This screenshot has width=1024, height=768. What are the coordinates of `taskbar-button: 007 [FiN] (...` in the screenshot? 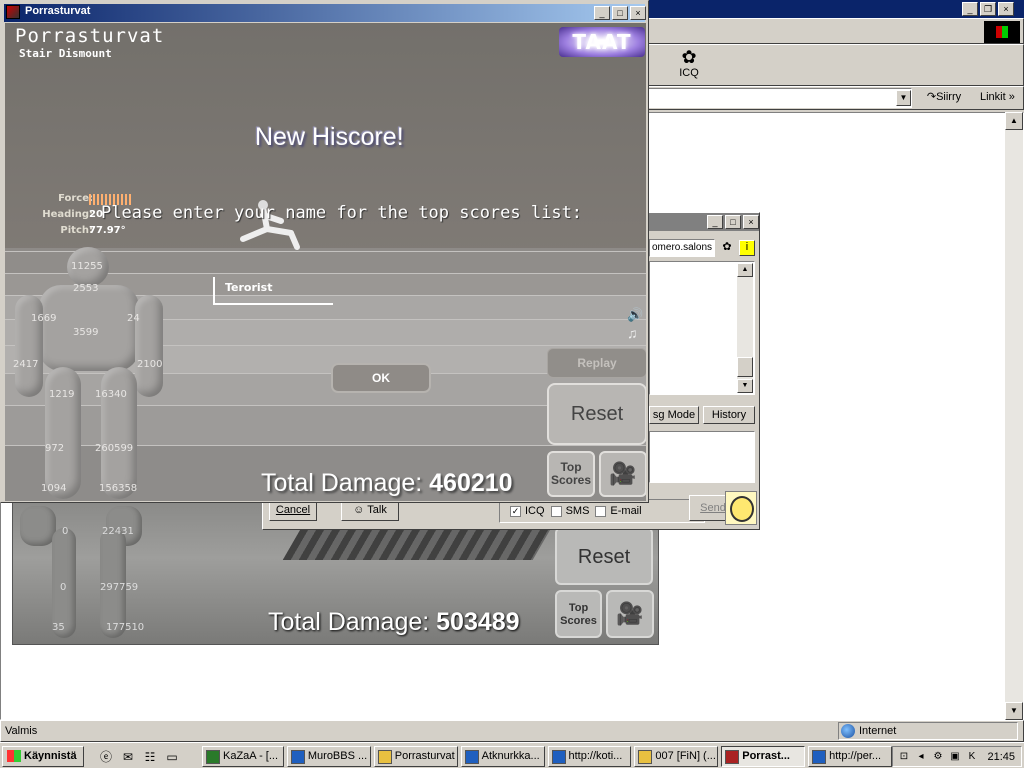 It's located at (676, 756).